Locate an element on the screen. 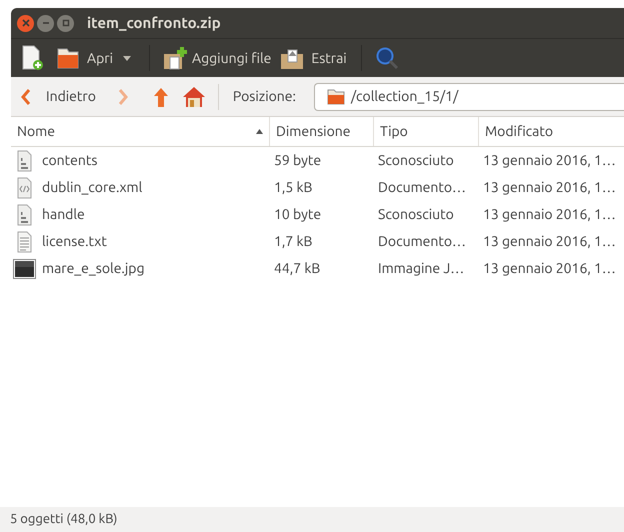 The width and height of the screenshot is (624, 532). column-header: Modificato is located at coordinates (551, 131).